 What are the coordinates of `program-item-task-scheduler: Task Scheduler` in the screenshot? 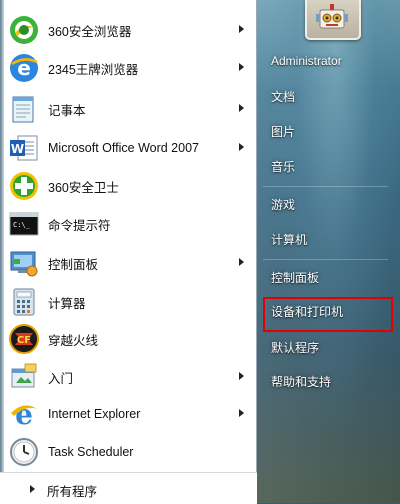 It's located at (129, 452).